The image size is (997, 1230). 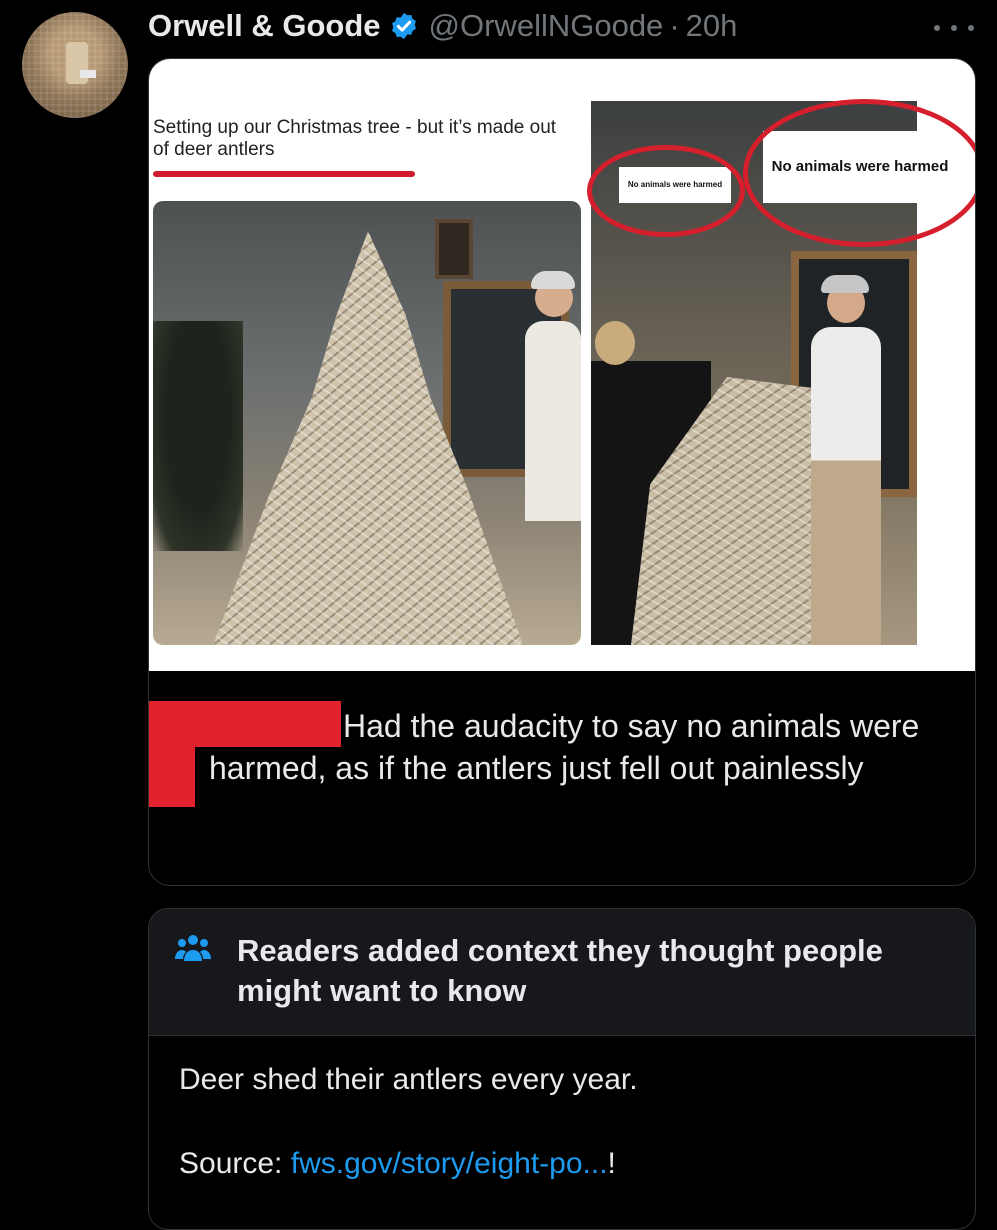 What do you see at coordinates (264, 26) in the screenshot?
I see `author-name: Orwell & Goode` at bounding box center [264, 26].